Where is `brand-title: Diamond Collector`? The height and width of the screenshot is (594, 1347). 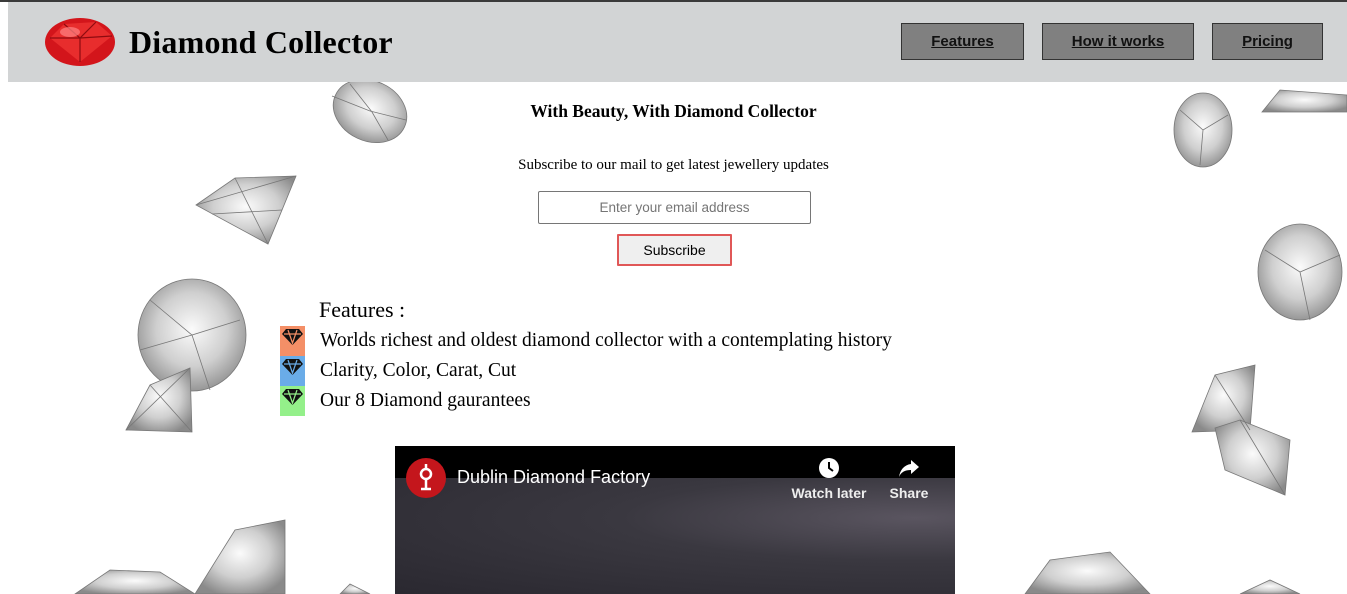
brand-title: Diamond Collector is located at coordinates (261, 42).